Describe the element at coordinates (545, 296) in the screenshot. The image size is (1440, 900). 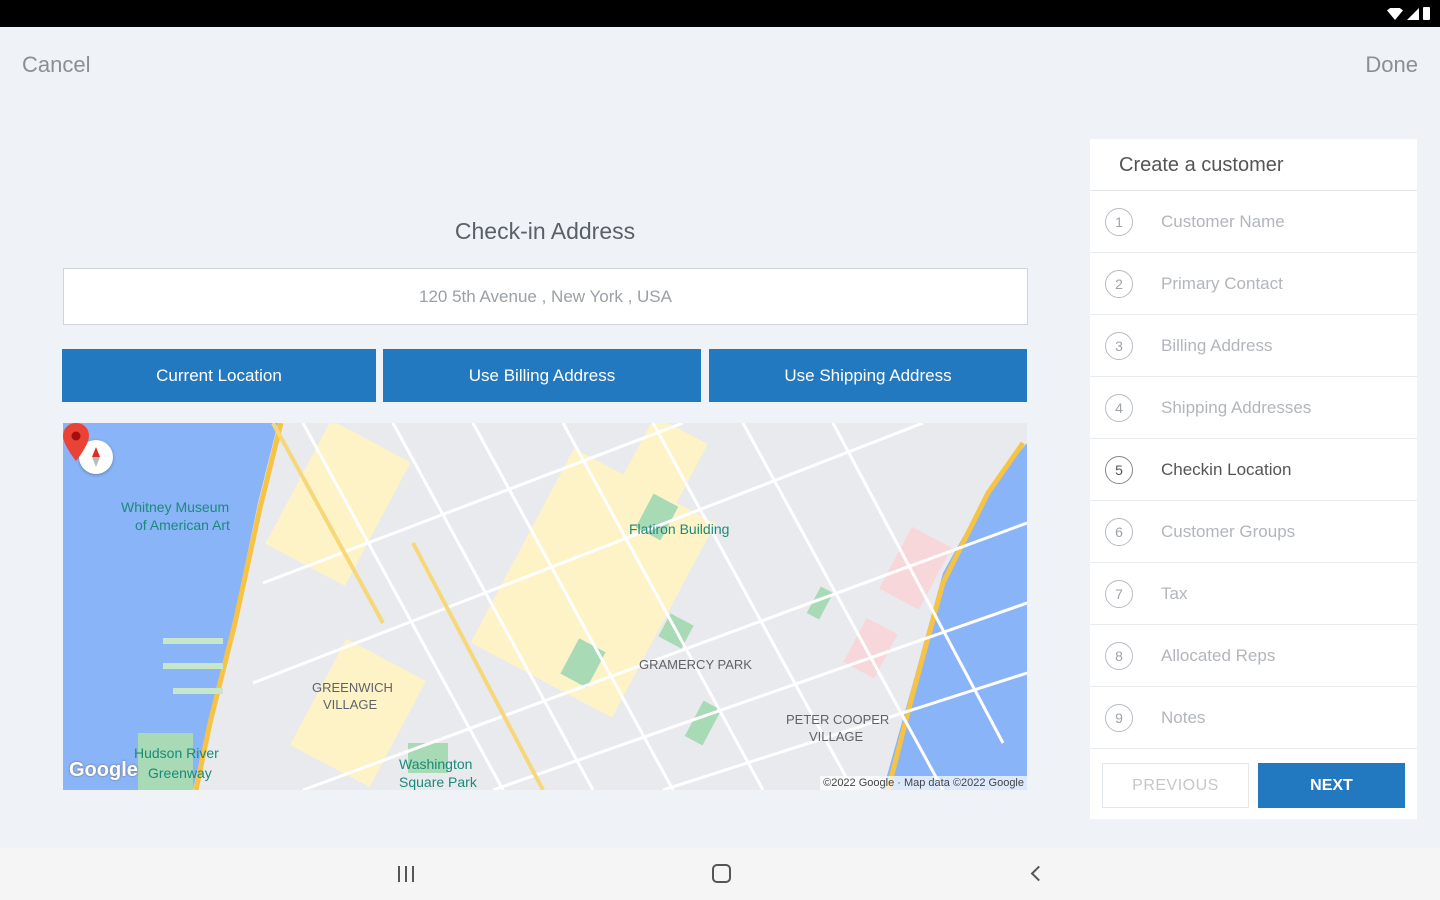
I see `address-input` at that location.